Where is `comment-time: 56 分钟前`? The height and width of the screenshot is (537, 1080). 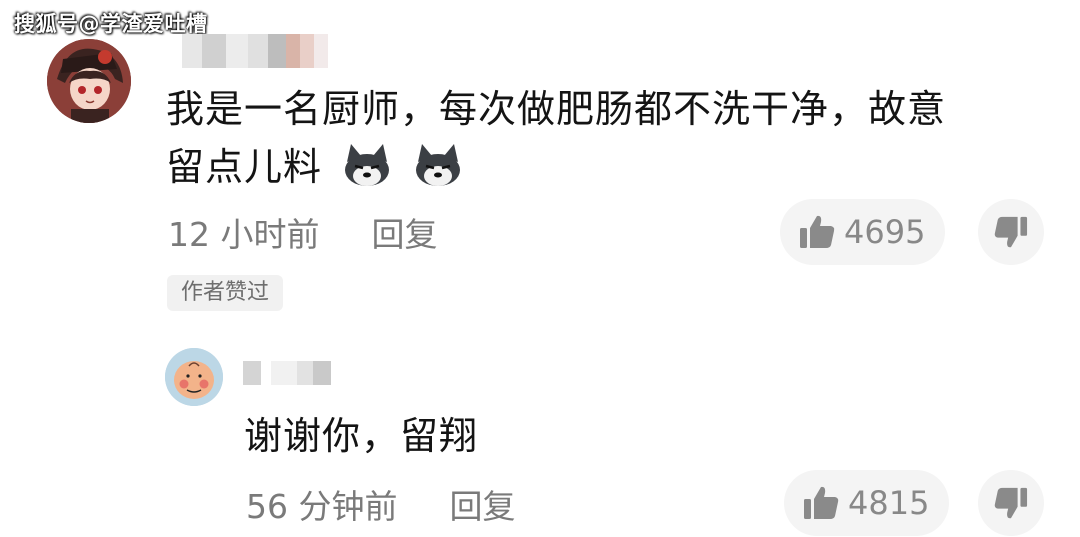
comment-time: 56 分钟前 is located at coordinates (322, 506).